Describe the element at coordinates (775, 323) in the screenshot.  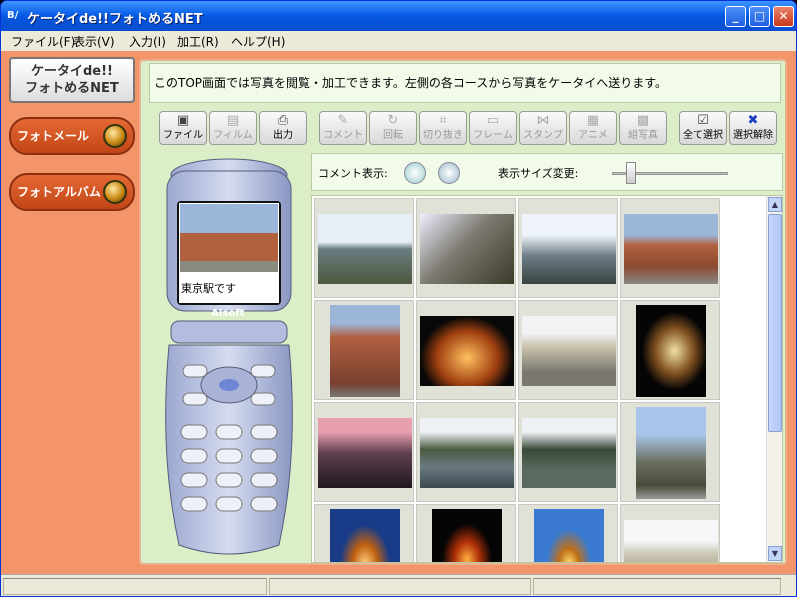
I see `scroll-thumb` at that location.